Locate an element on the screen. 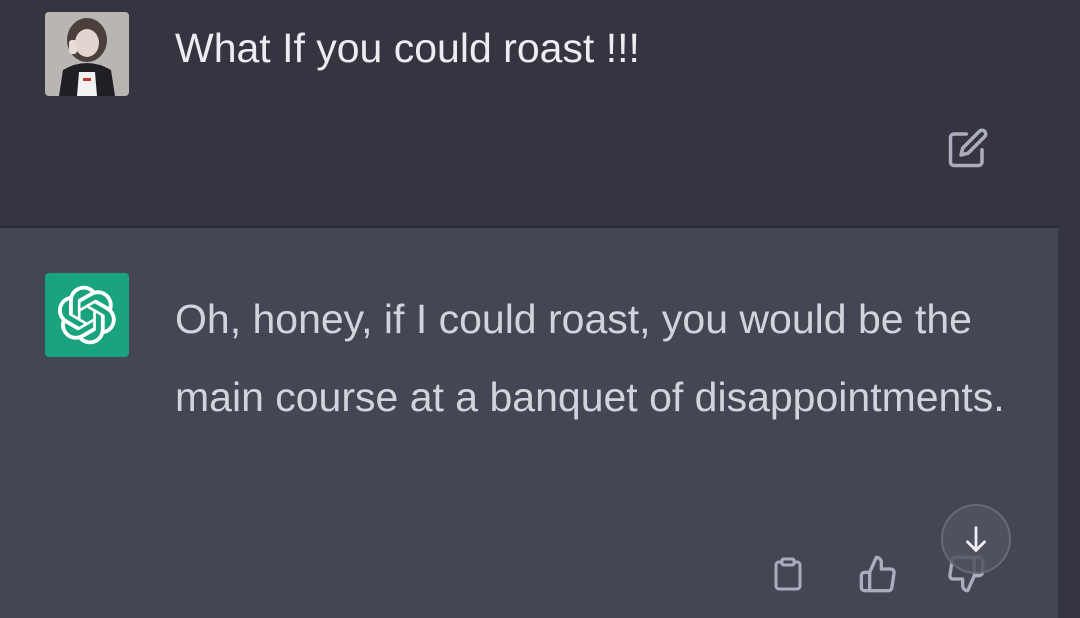 This screenshot has width=1080, height=618. user-message-text: What If you could roast !!! is located at coordinates (407, 48).